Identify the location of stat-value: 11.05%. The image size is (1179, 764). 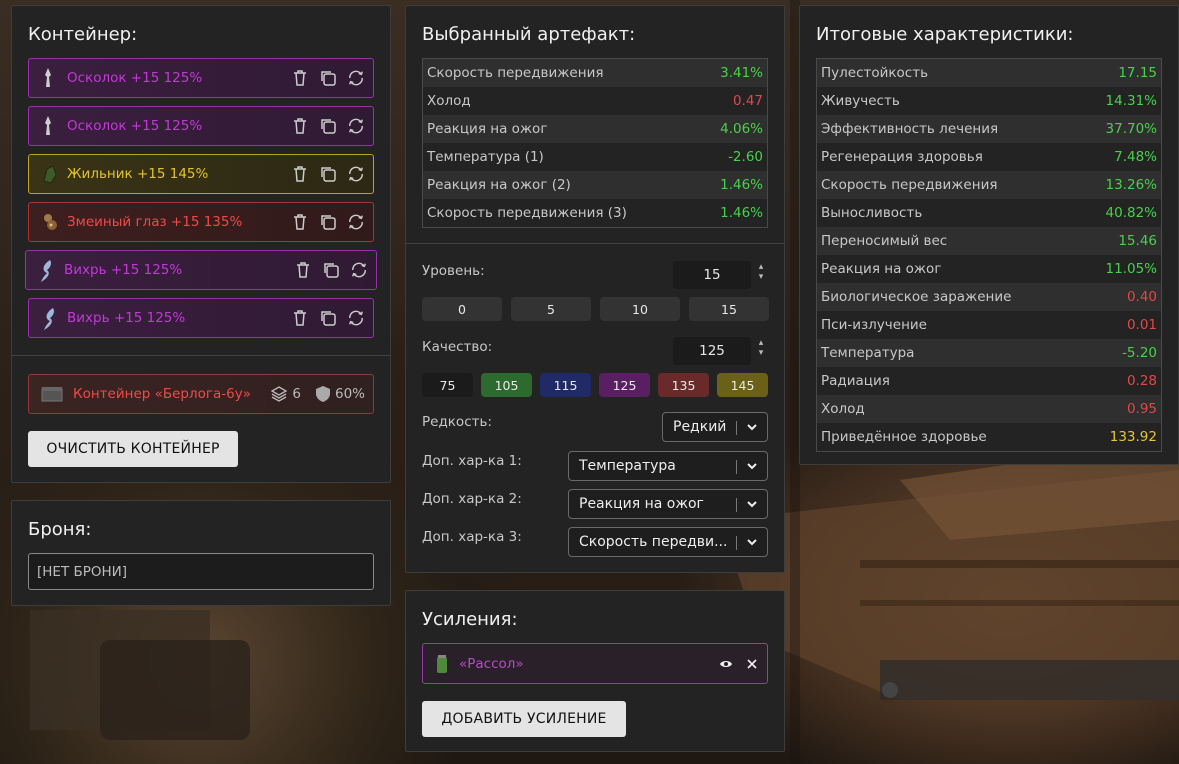
(1131, 269).